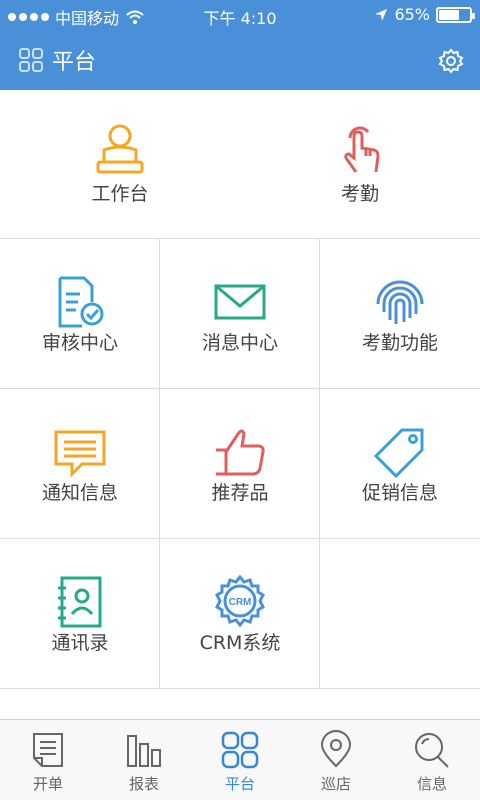  I want to click on status-right: 65%, so click(424, 14).